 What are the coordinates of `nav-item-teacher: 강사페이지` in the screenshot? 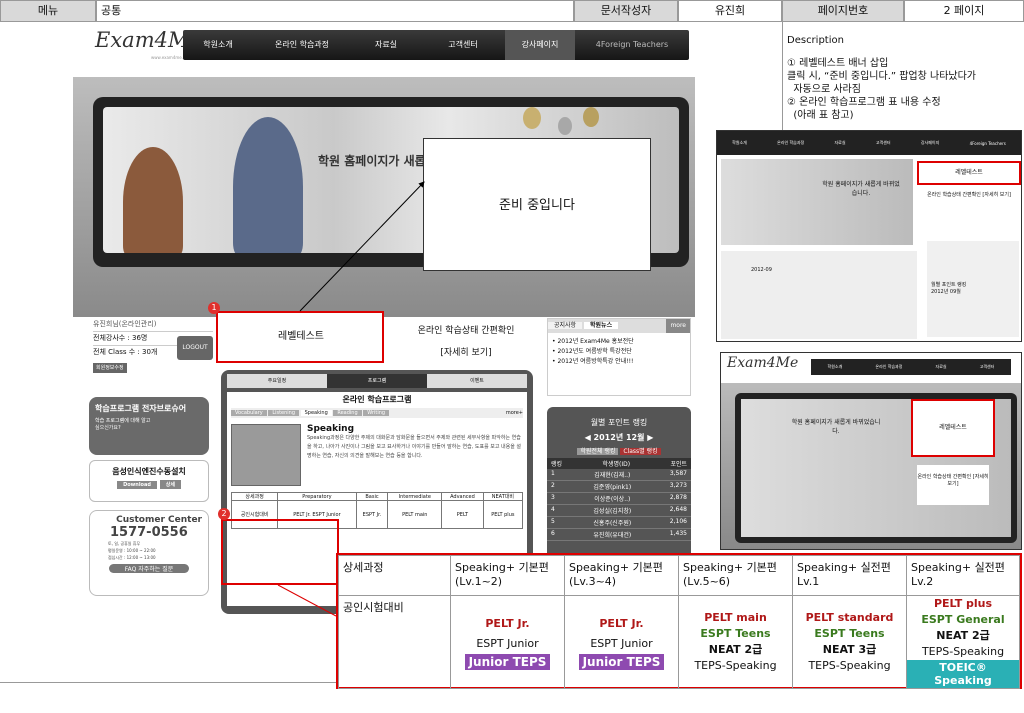 It's located at (540, 45).